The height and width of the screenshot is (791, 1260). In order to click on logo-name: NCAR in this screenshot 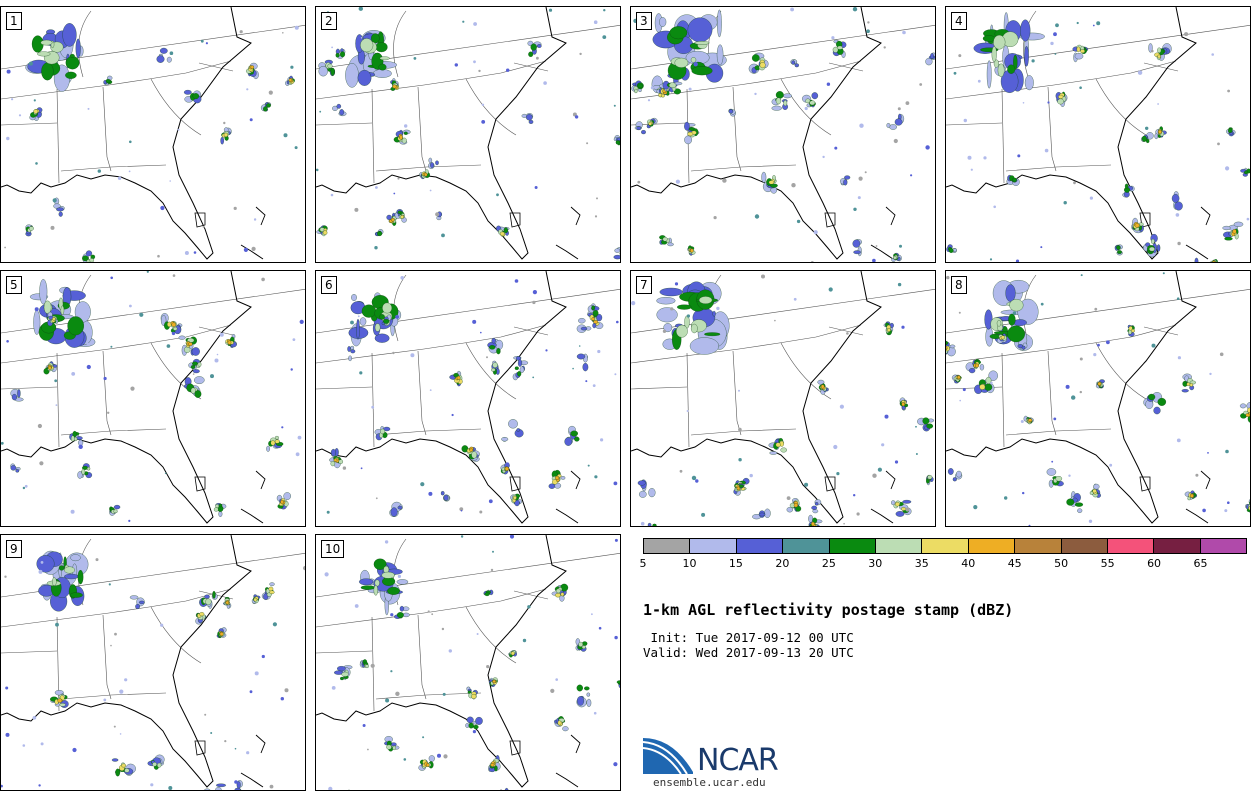, I will do `click(738, 760)`.